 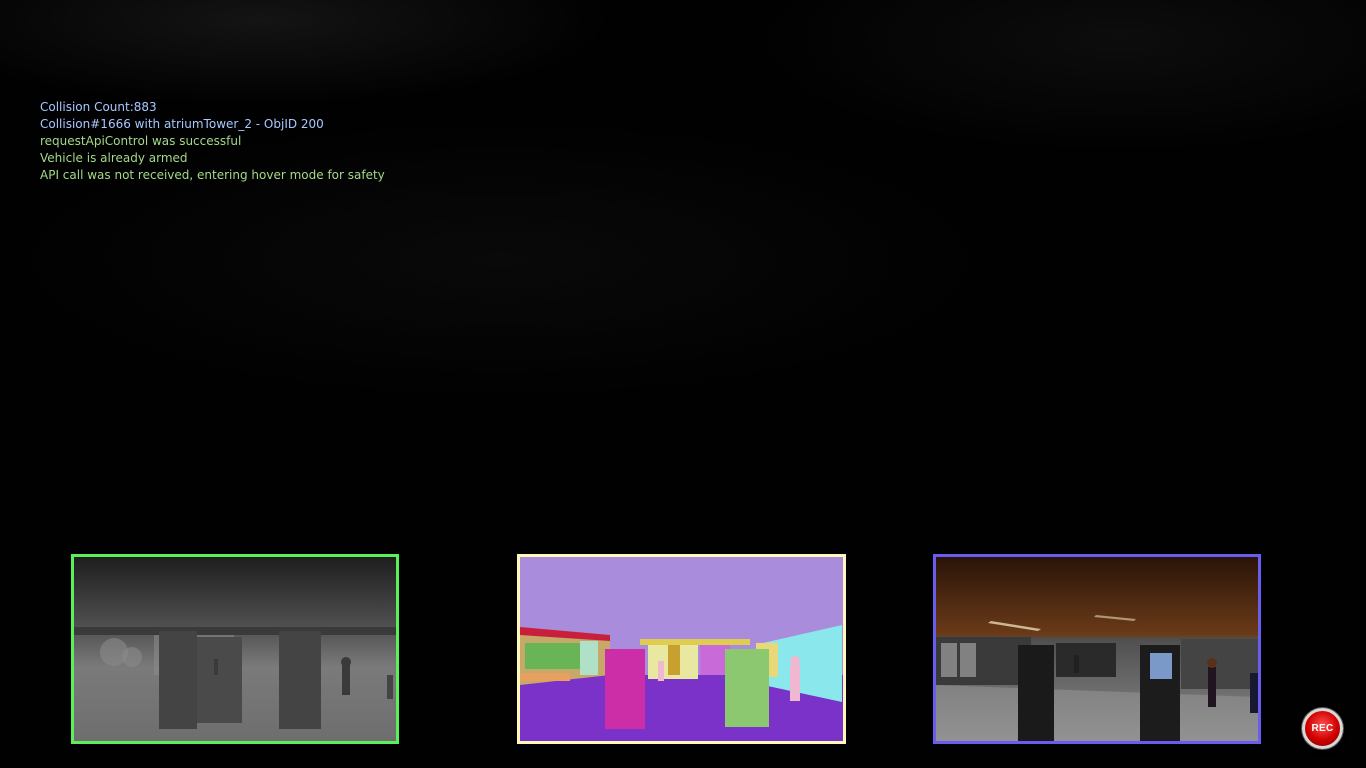 I want to click on segmentation-image, so click(x=681, y=649).